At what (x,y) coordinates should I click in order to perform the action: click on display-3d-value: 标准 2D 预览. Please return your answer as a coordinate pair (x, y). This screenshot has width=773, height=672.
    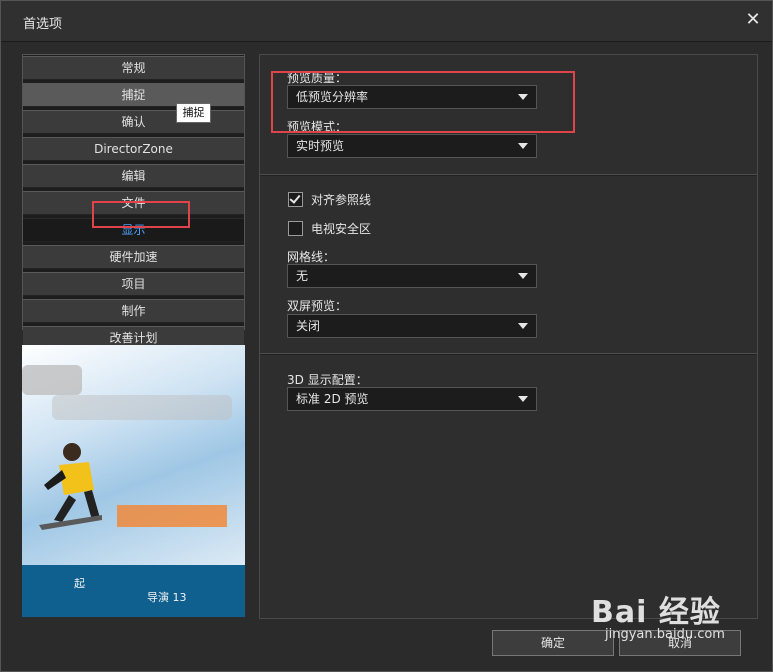
    Looking at the image, I should click on (332, 399).